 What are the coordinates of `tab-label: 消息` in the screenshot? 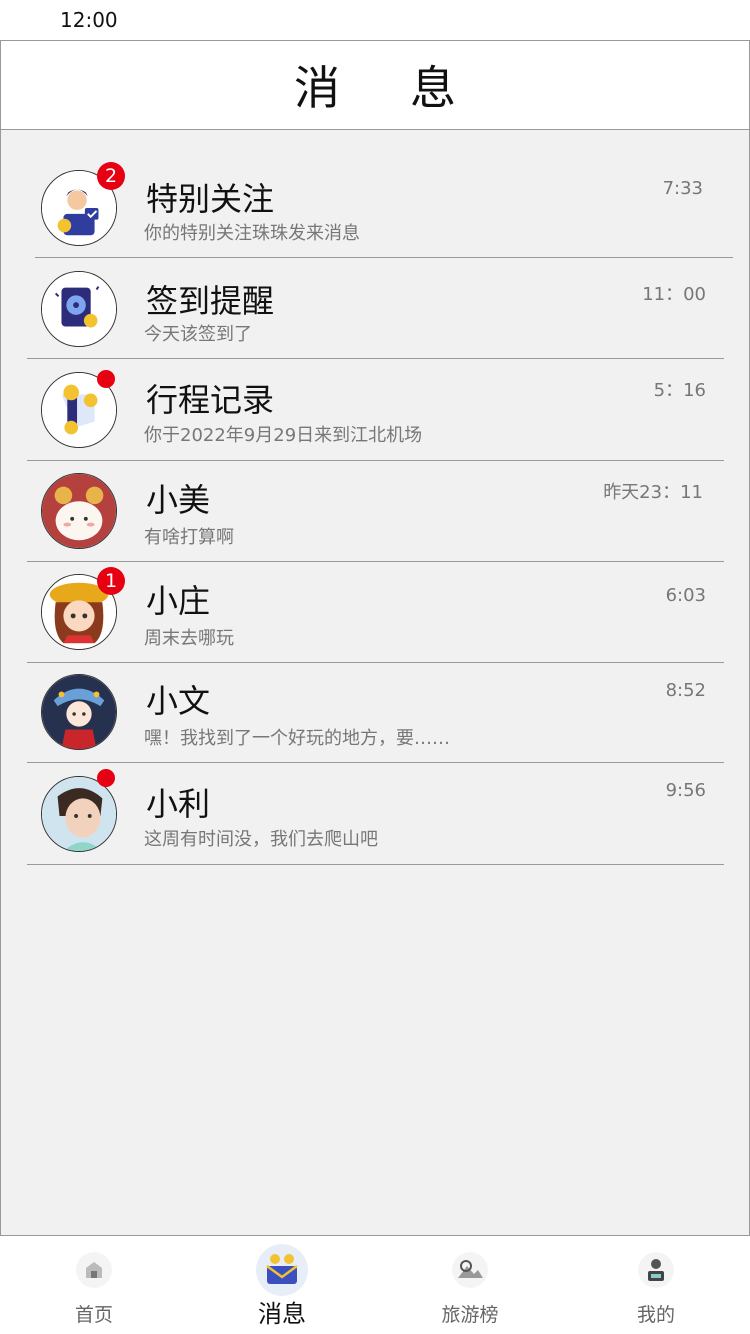 It's located at (282, 1314).